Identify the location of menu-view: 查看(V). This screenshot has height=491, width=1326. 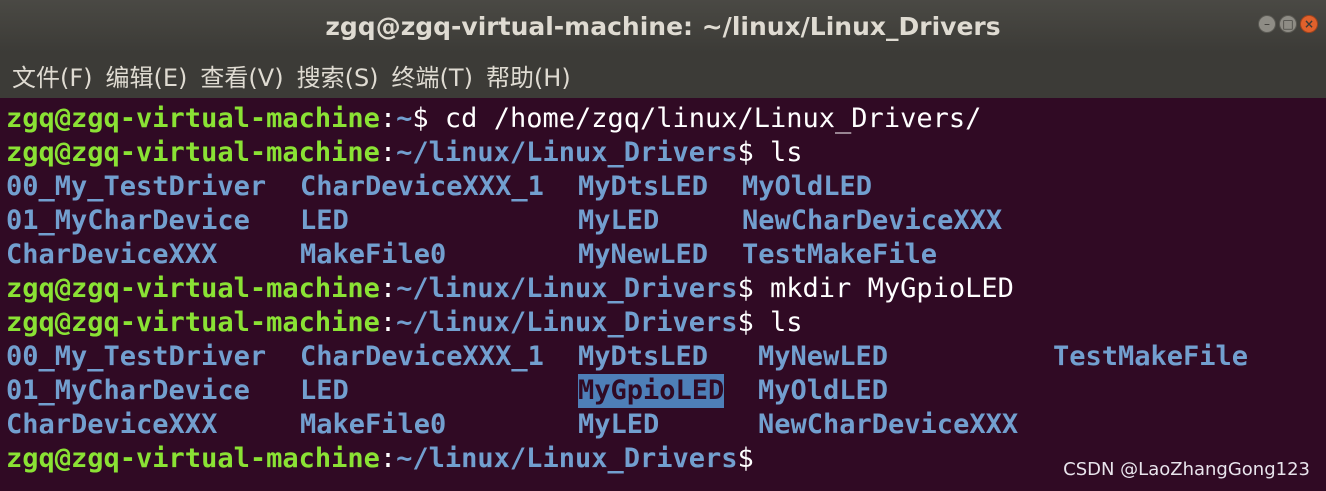
(241, 75).